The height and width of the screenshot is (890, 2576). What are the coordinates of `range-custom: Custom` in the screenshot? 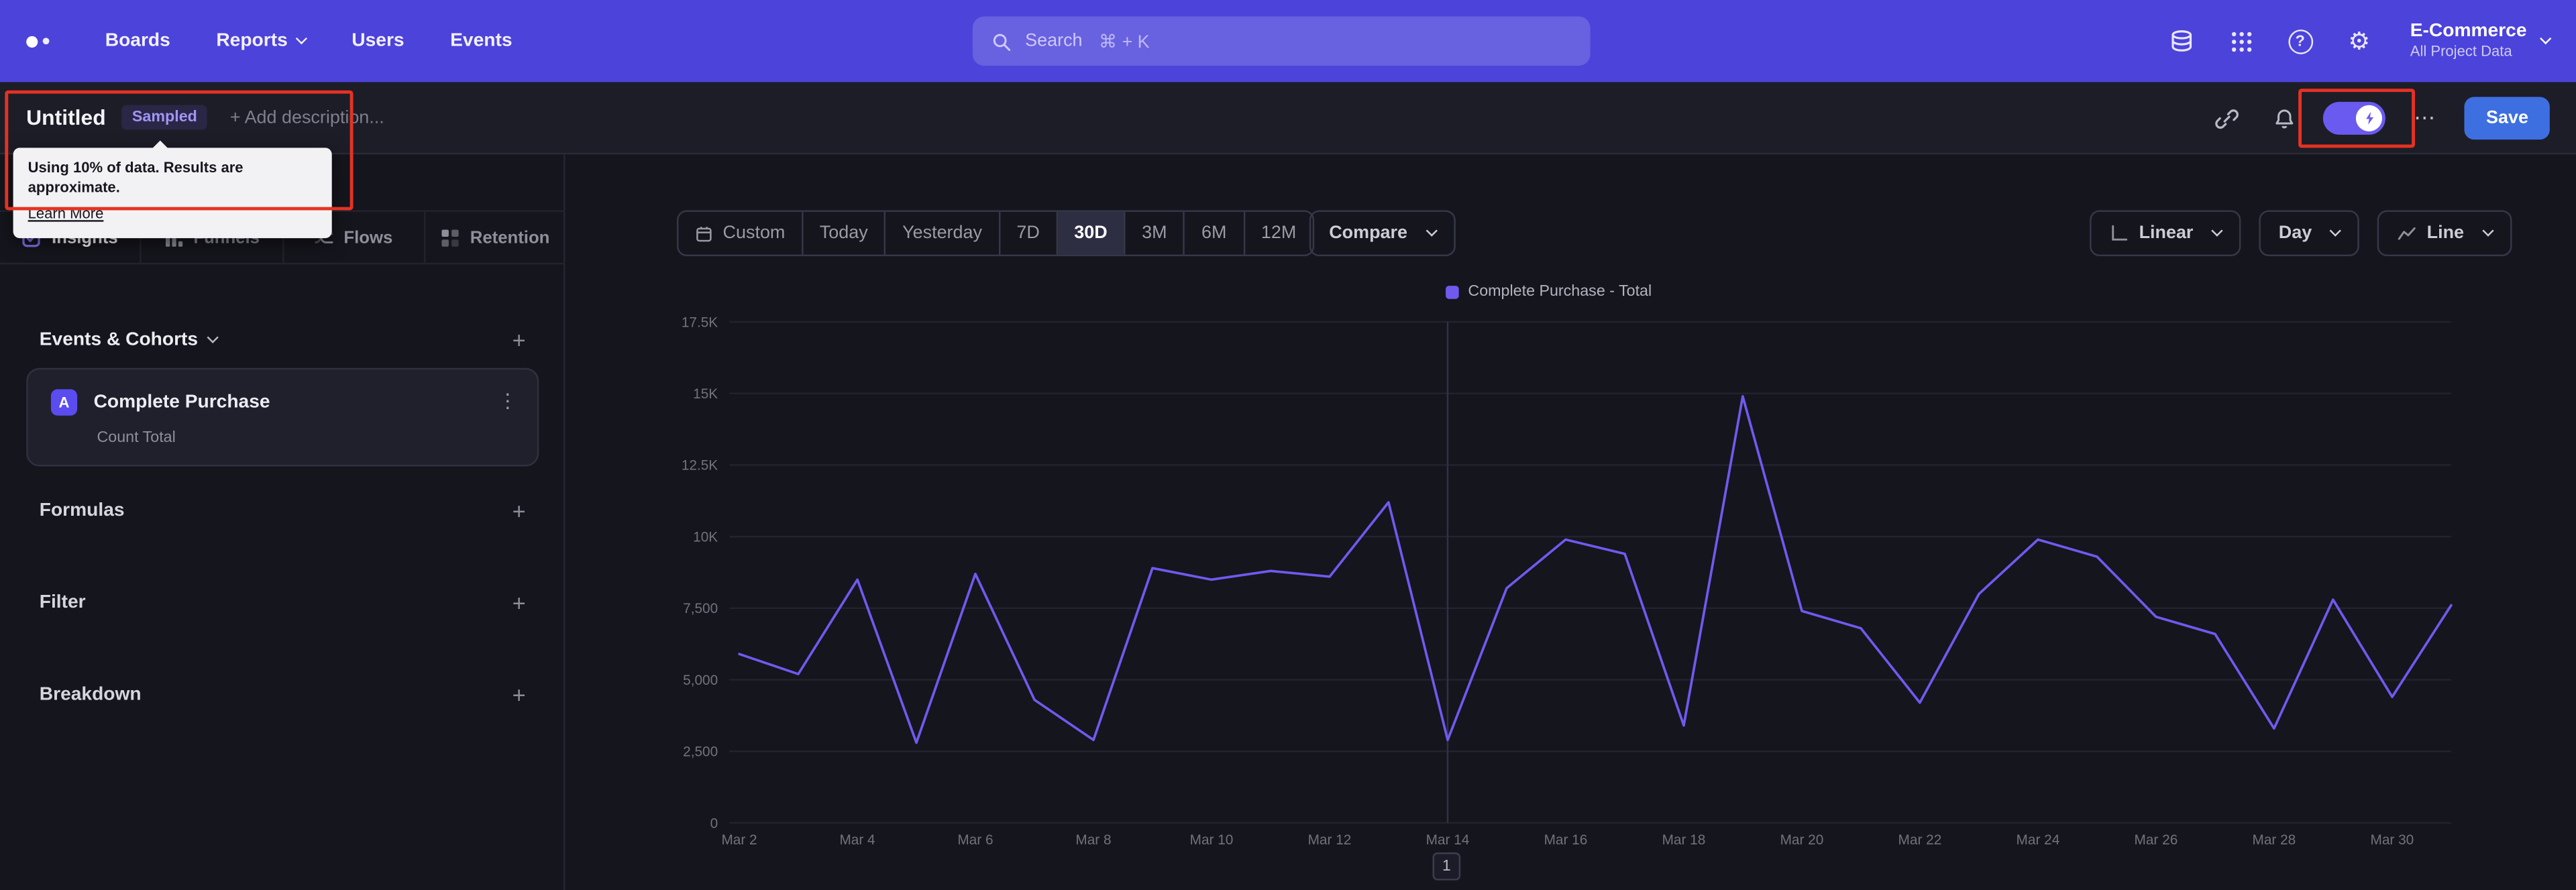 It's located at (741, 233).